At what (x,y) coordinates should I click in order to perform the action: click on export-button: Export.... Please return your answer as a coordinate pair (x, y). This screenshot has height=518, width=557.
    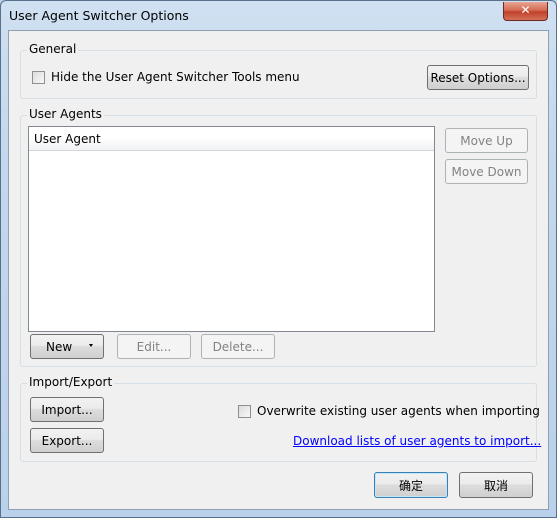
    Looking at the image, I should click on (67, 440).